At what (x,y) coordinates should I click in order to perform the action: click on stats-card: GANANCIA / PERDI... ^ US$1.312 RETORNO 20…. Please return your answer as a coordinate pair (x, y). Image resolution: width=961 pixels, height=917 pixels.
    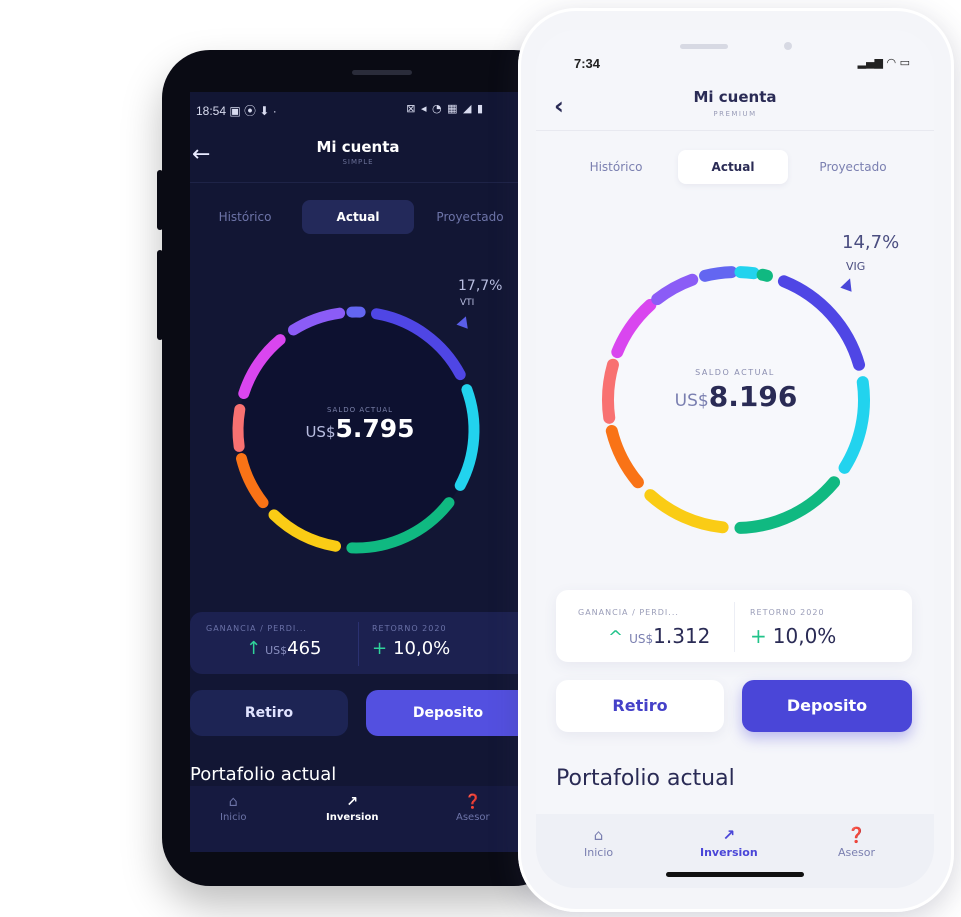
    Looking at the image, I should click on (734, 626).